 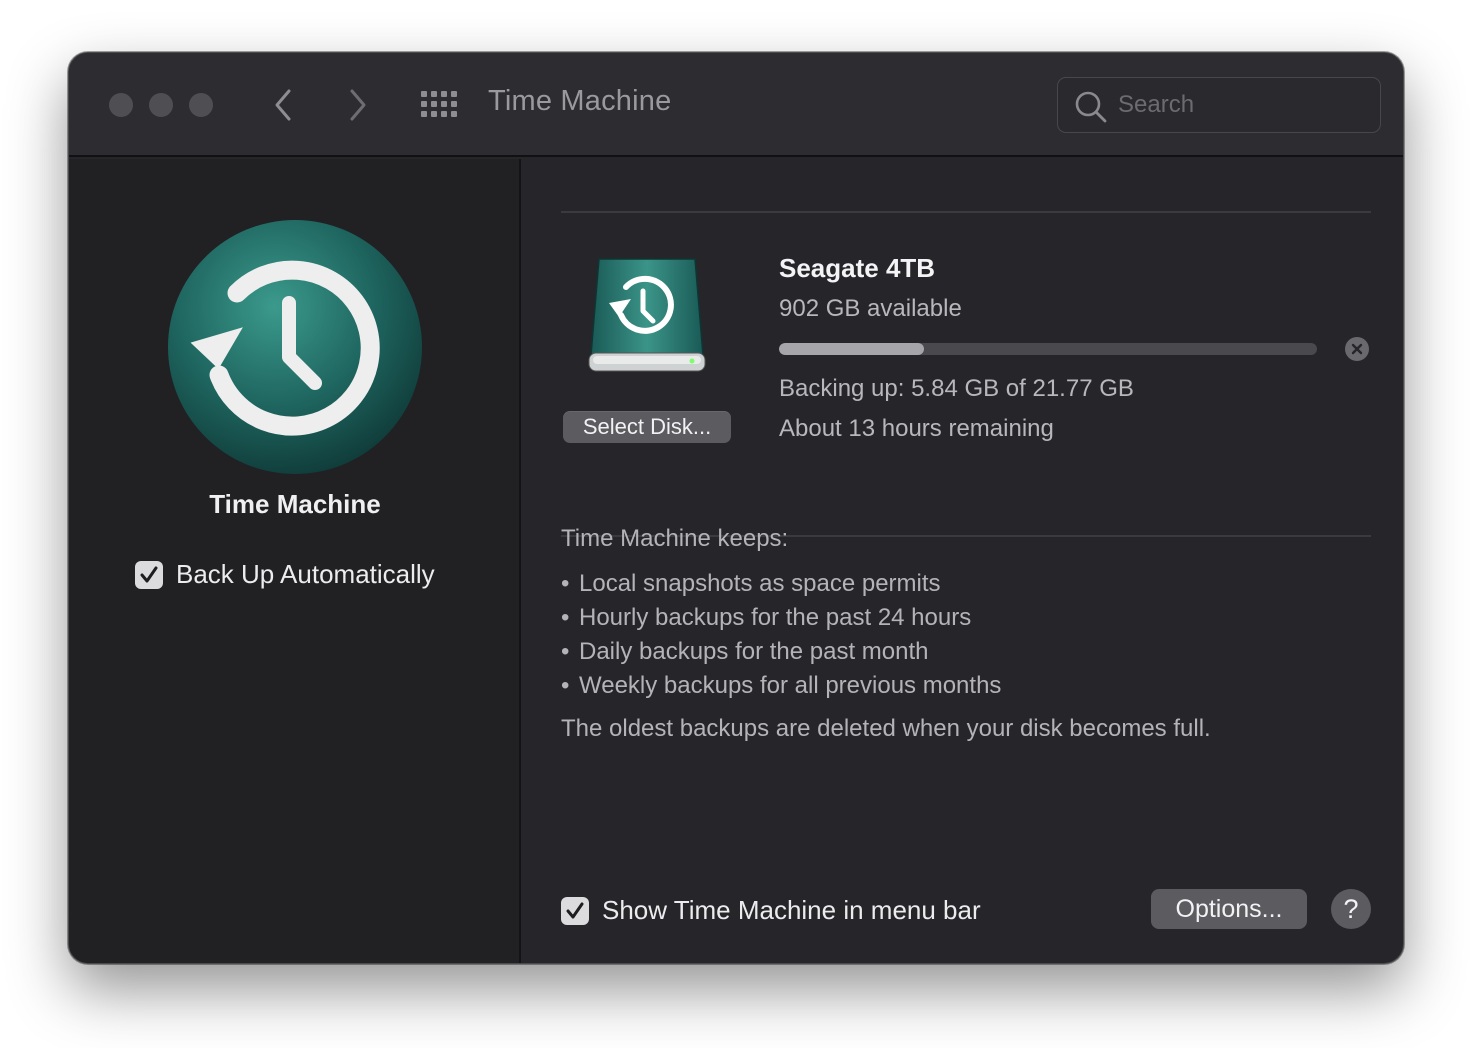 I want to click on disk-name: Seagate 4TB, so click(x=857, y=268).